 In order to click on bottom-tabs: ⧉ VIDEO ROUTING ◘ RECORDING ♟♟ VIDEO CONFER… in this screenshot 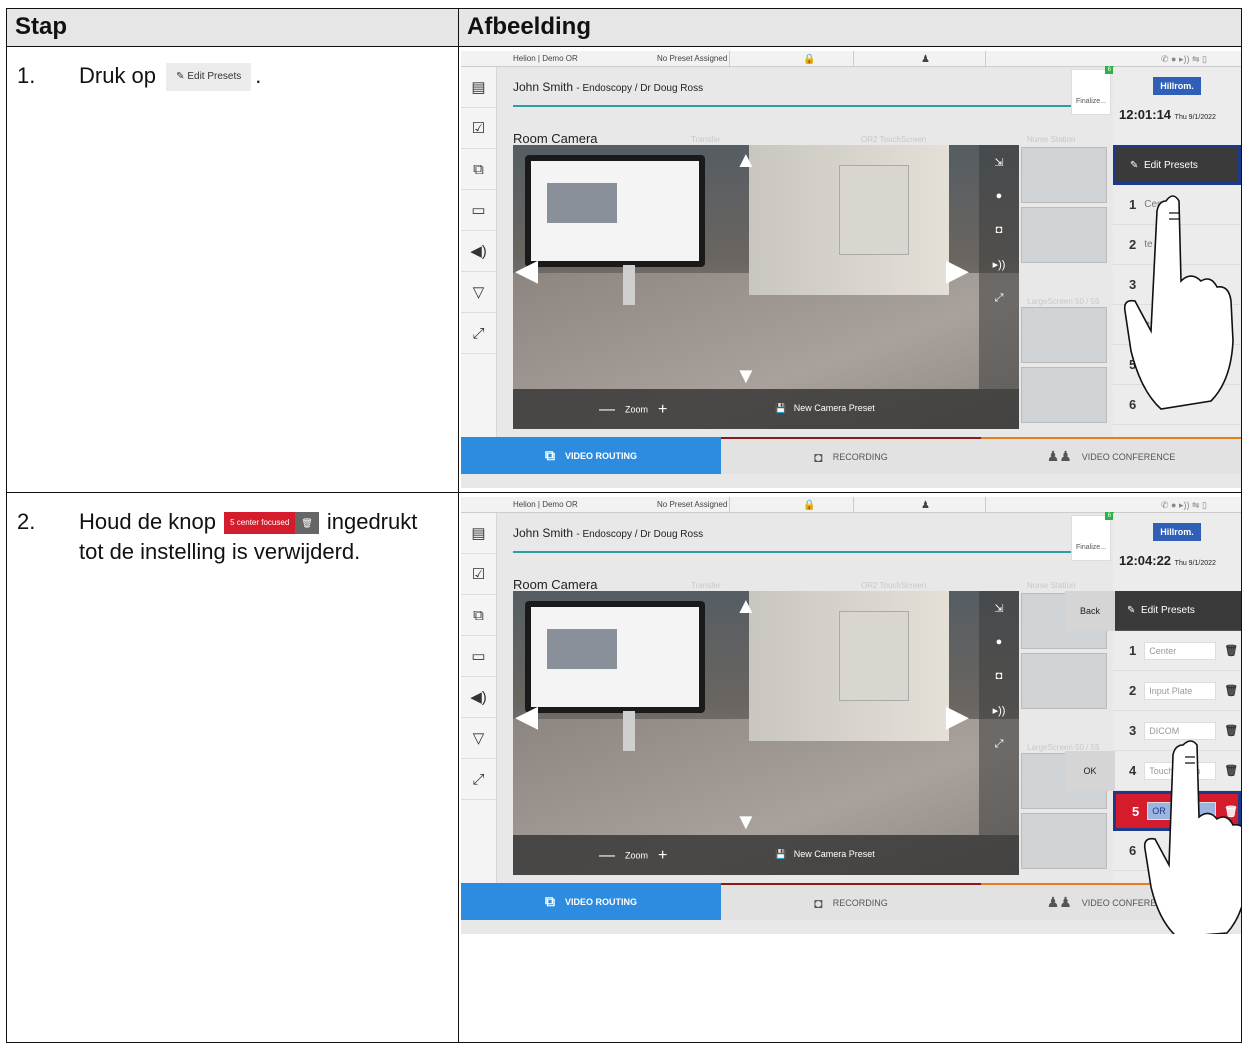, I will do `click(851, 901)`.